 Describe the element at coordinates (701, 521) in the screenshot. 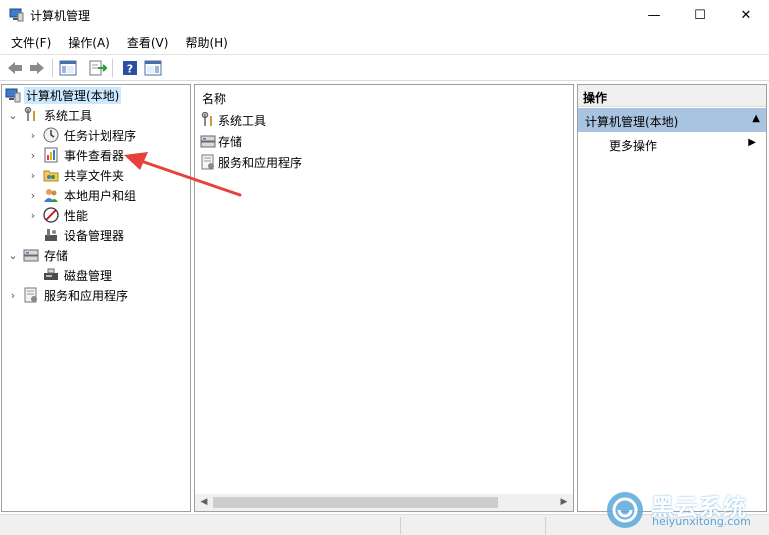

I see `watermark-url: heiyunxitong.com` at that location.